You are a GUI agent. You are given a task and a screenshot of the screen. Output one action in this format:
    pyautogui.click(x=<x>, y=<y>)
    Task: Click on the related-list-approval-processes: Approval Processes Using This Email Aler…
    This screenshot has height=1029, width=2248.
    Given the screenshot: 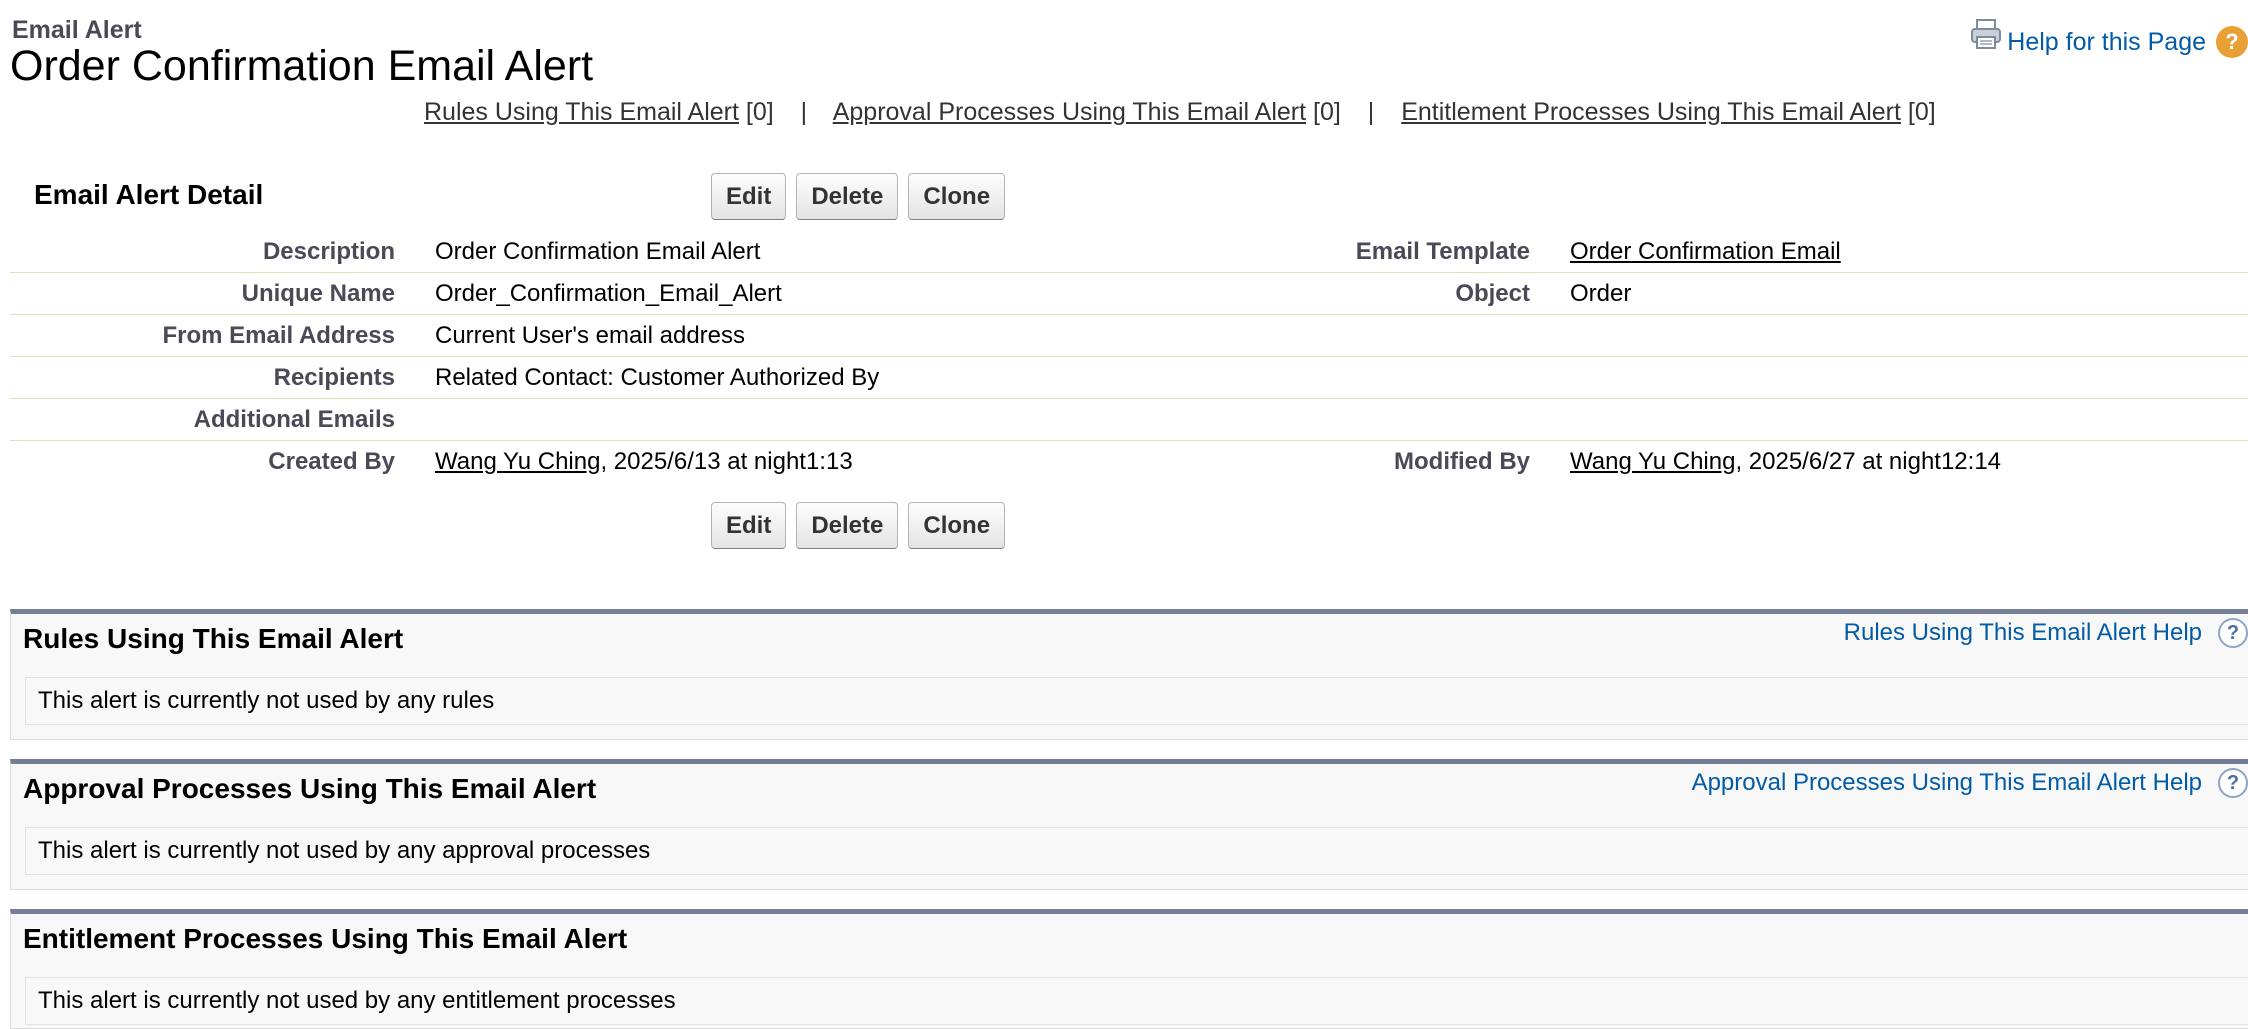 What is the action you would take?
    pyautogui.click(x=1129, y=824)
    